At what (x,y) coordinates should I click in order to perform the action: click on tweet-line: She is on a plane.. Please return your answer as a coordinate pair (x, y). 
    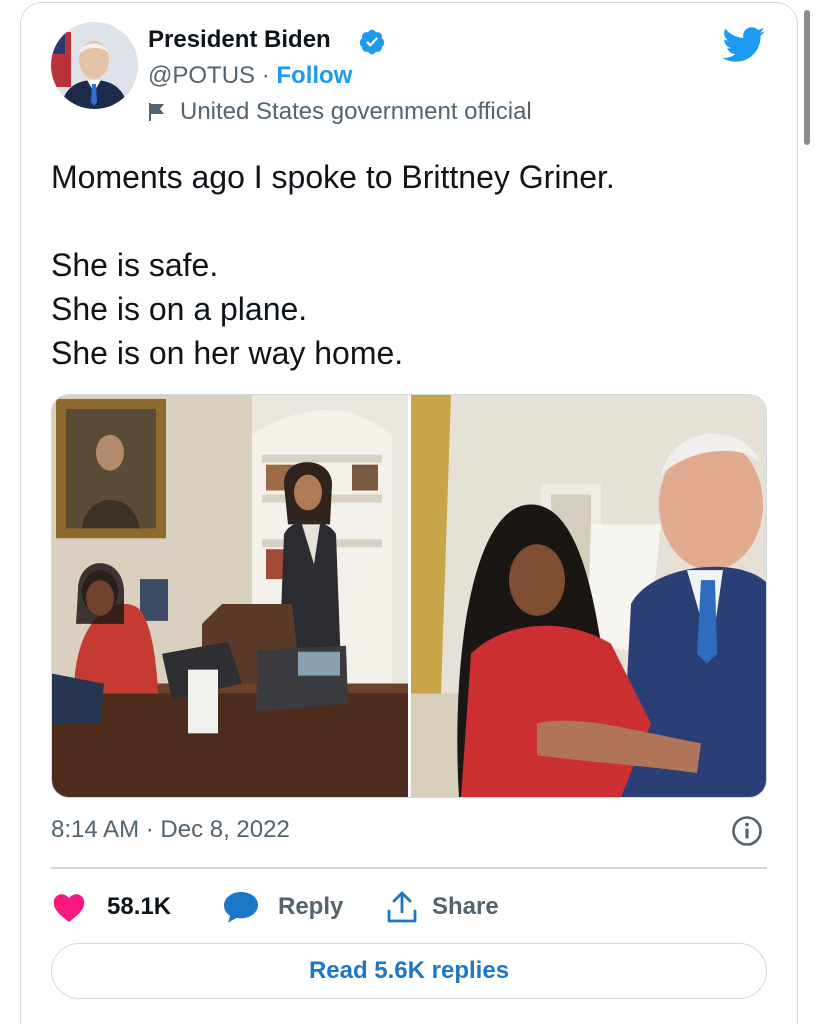
    Looking at the image, I should click on (179, 309).